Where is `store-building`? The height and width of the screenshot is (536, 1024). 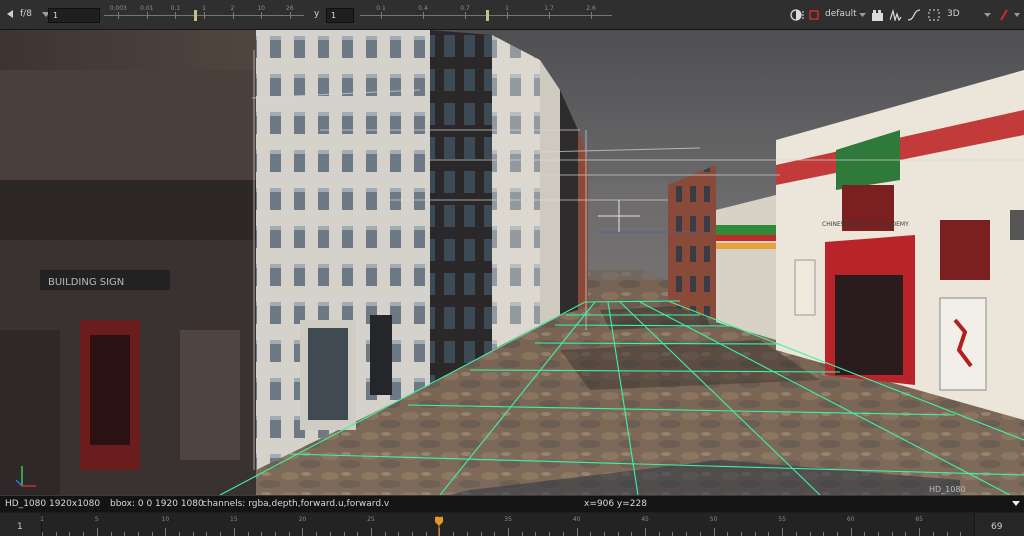 store-building is located at coordinates (746, 267).